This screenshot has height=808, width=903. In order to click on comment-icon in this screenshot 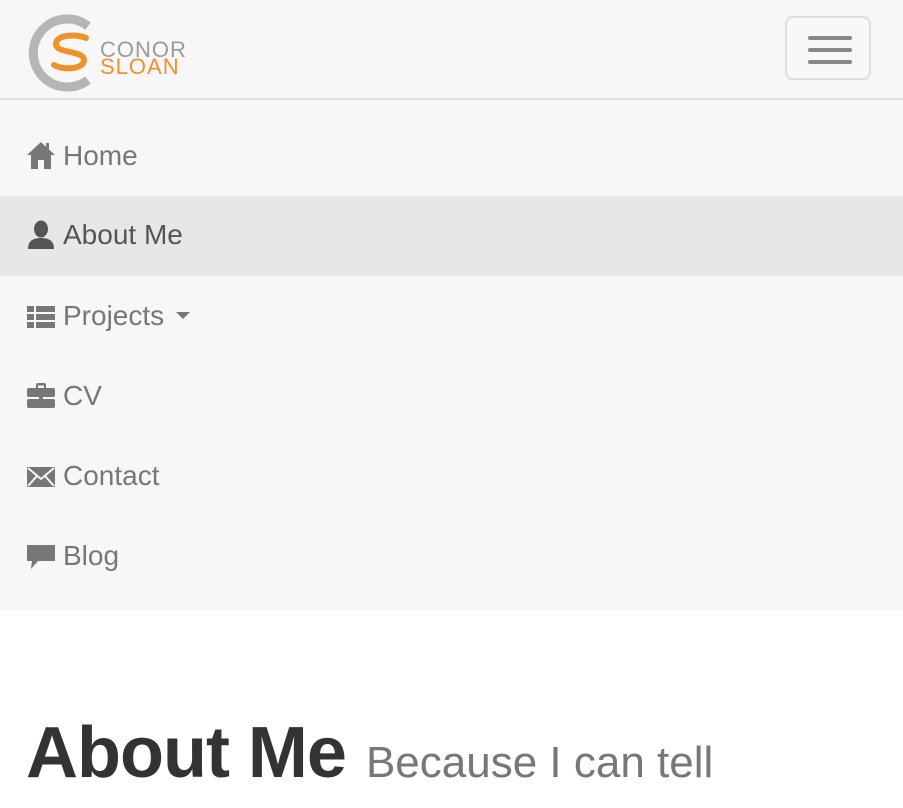, I will do `click(41, 557)`.